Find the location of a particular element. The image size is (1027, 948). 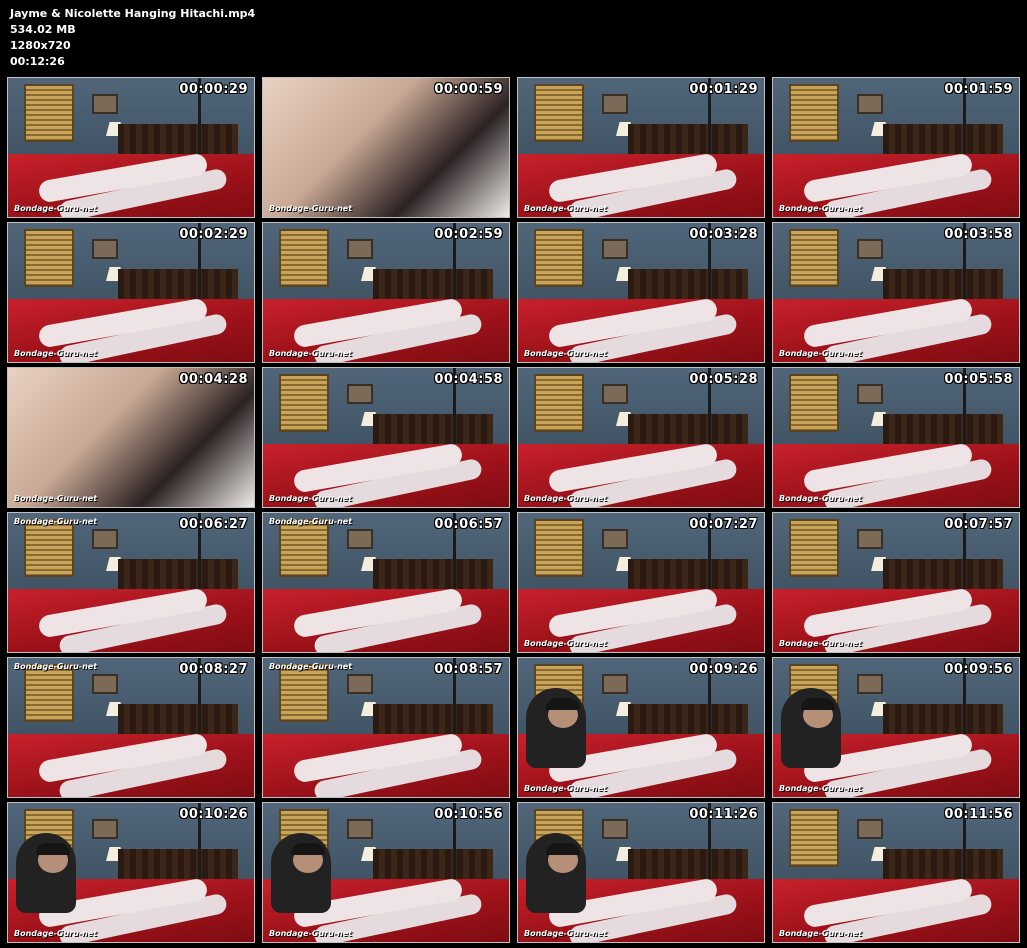

video-thumbnail: 00:06:27 Bondage-Guru-net is located at coordinates (131, 582).